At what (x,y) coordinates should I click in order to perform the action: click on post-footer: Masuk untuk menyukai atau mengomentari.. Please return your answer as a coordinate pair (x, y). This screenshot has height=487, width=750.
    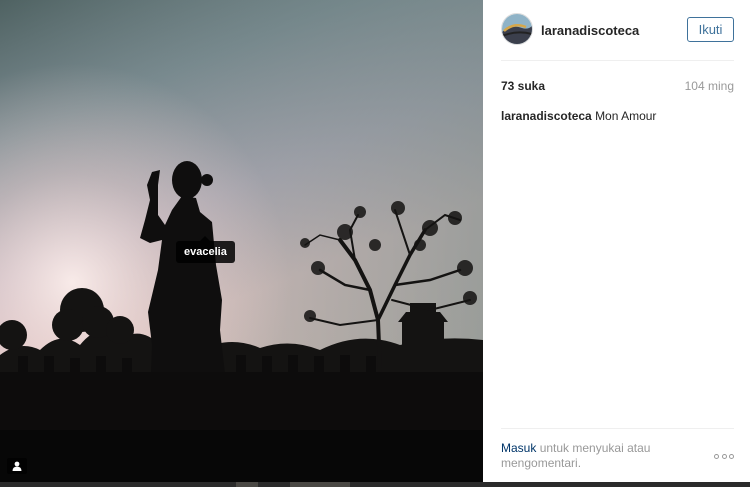
    Looking at the image, I should click on (617, 455).